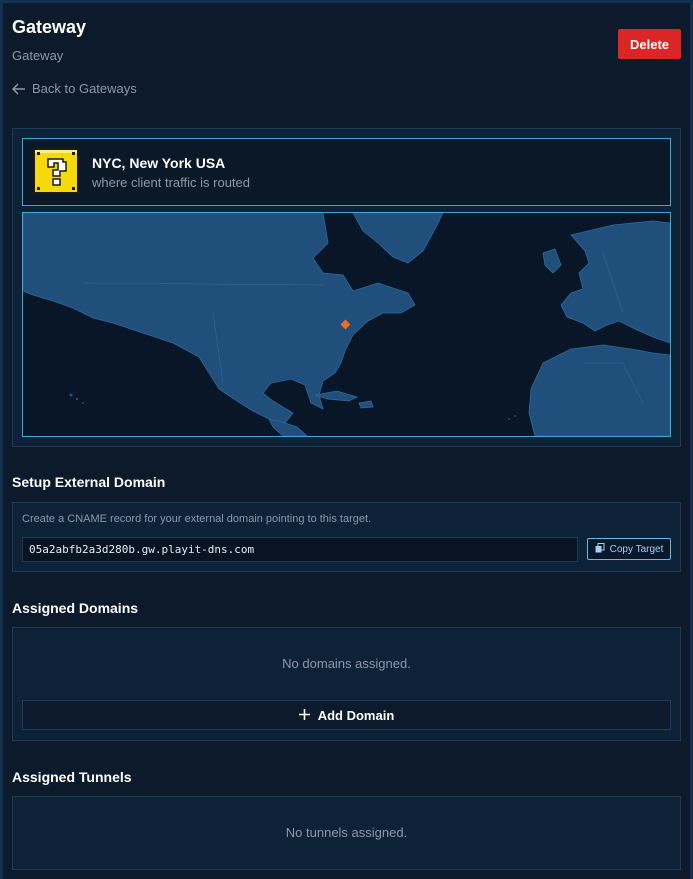 The width and height of the screenshot is (693, 879). I want to click on delete-button: Delete, so click(649, 44).